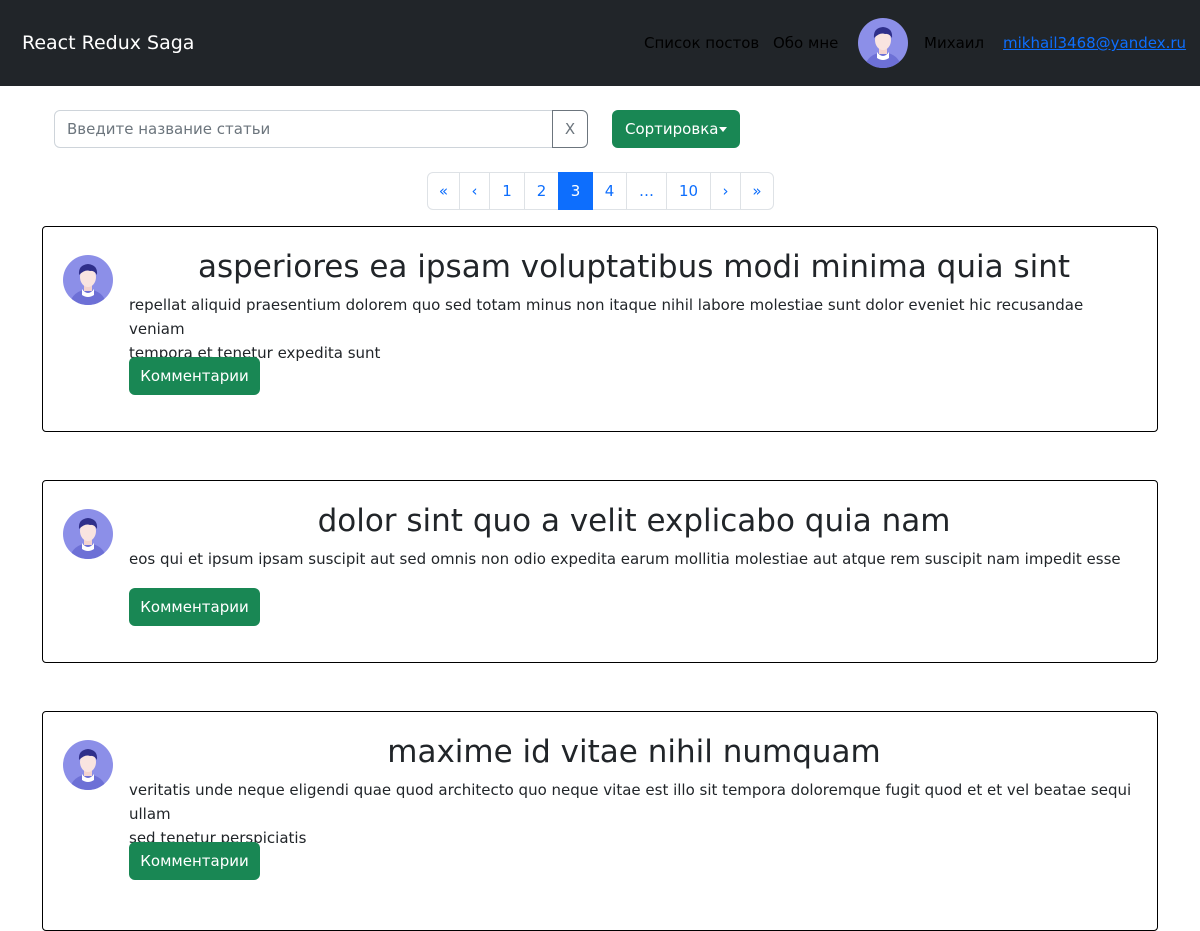 Image resolution: width=1200 pixels, height=931 pixels. Describe the element at coordinates (303, 129) in the screenshot. I see `search-input` at that location.